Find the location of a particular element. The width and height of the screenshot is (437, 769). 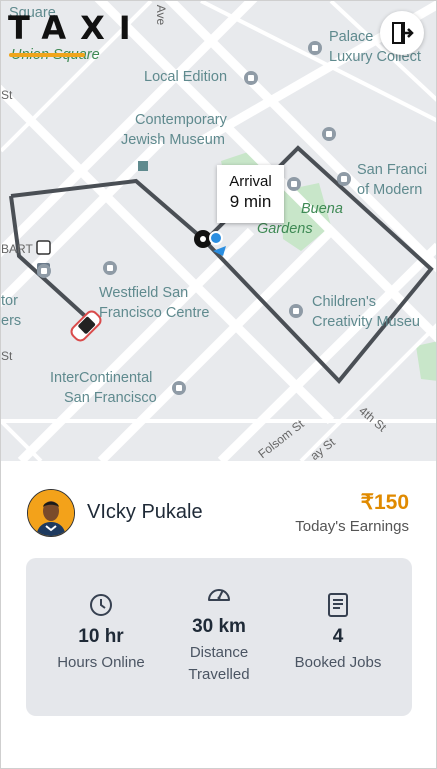

map-label: Palace is located at coordinates (351, 37).